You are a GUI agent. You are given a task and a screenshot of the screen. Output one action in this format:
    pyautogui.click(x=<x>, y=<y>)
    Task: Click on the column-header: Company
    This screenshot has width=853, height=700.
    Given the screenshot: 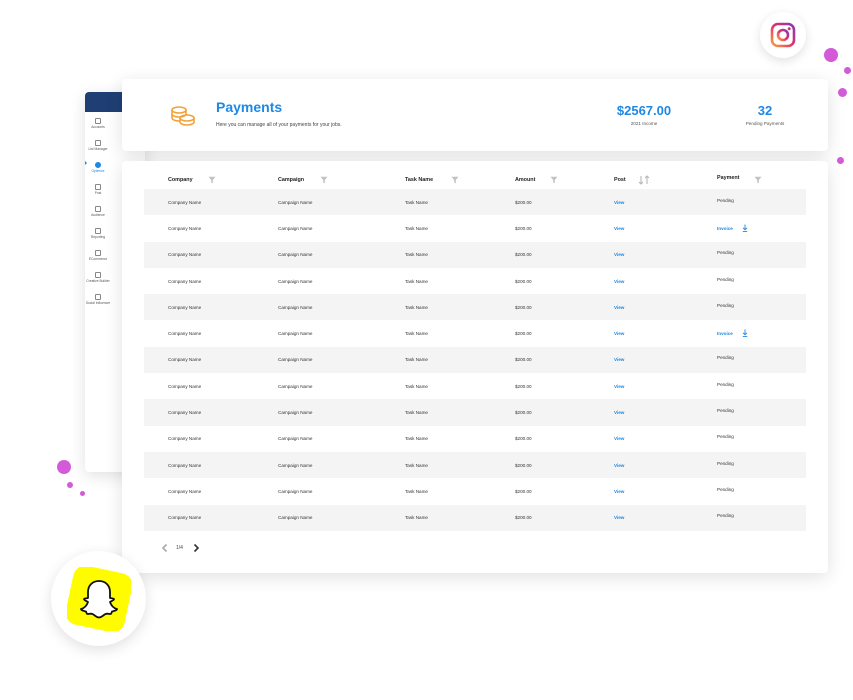 What is the action you would take?
    pyautogui.click(x=180, y=180)
    